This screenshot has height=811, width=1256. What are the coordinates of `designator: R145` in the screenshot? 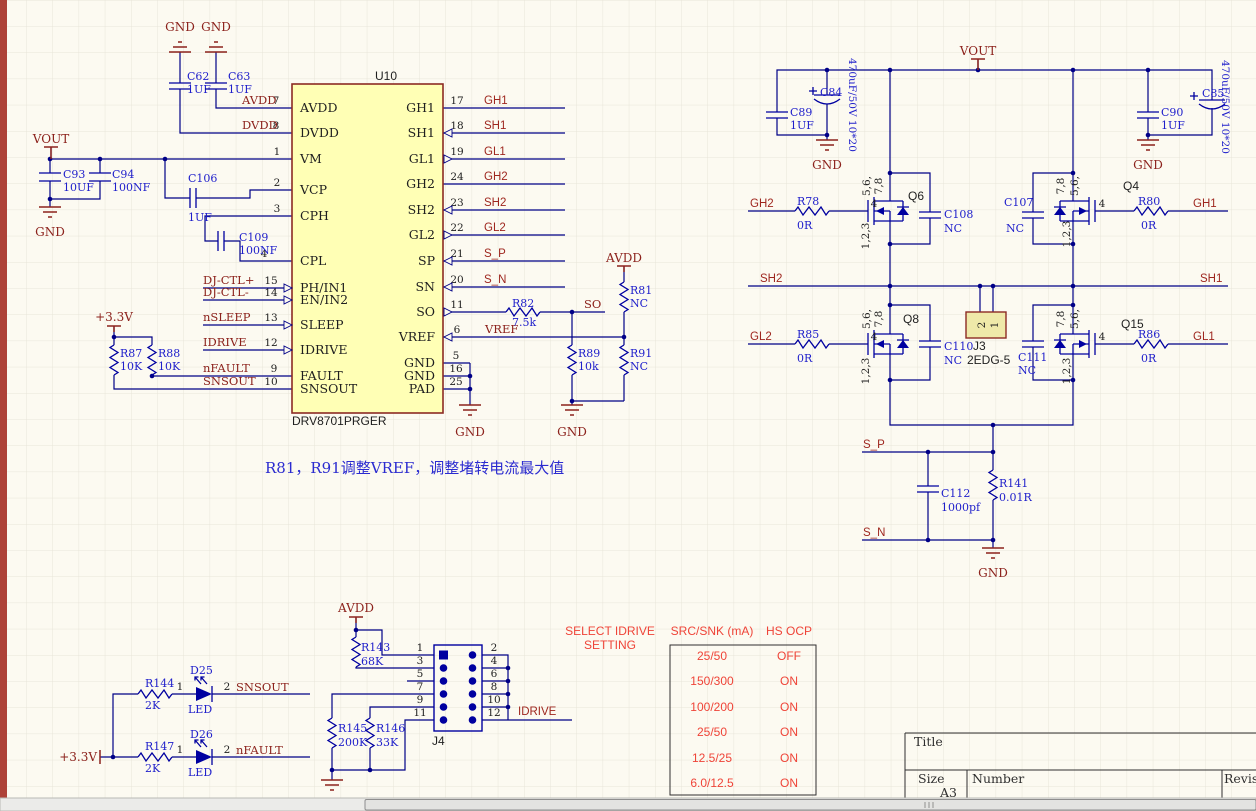 It's located at (352, 728).